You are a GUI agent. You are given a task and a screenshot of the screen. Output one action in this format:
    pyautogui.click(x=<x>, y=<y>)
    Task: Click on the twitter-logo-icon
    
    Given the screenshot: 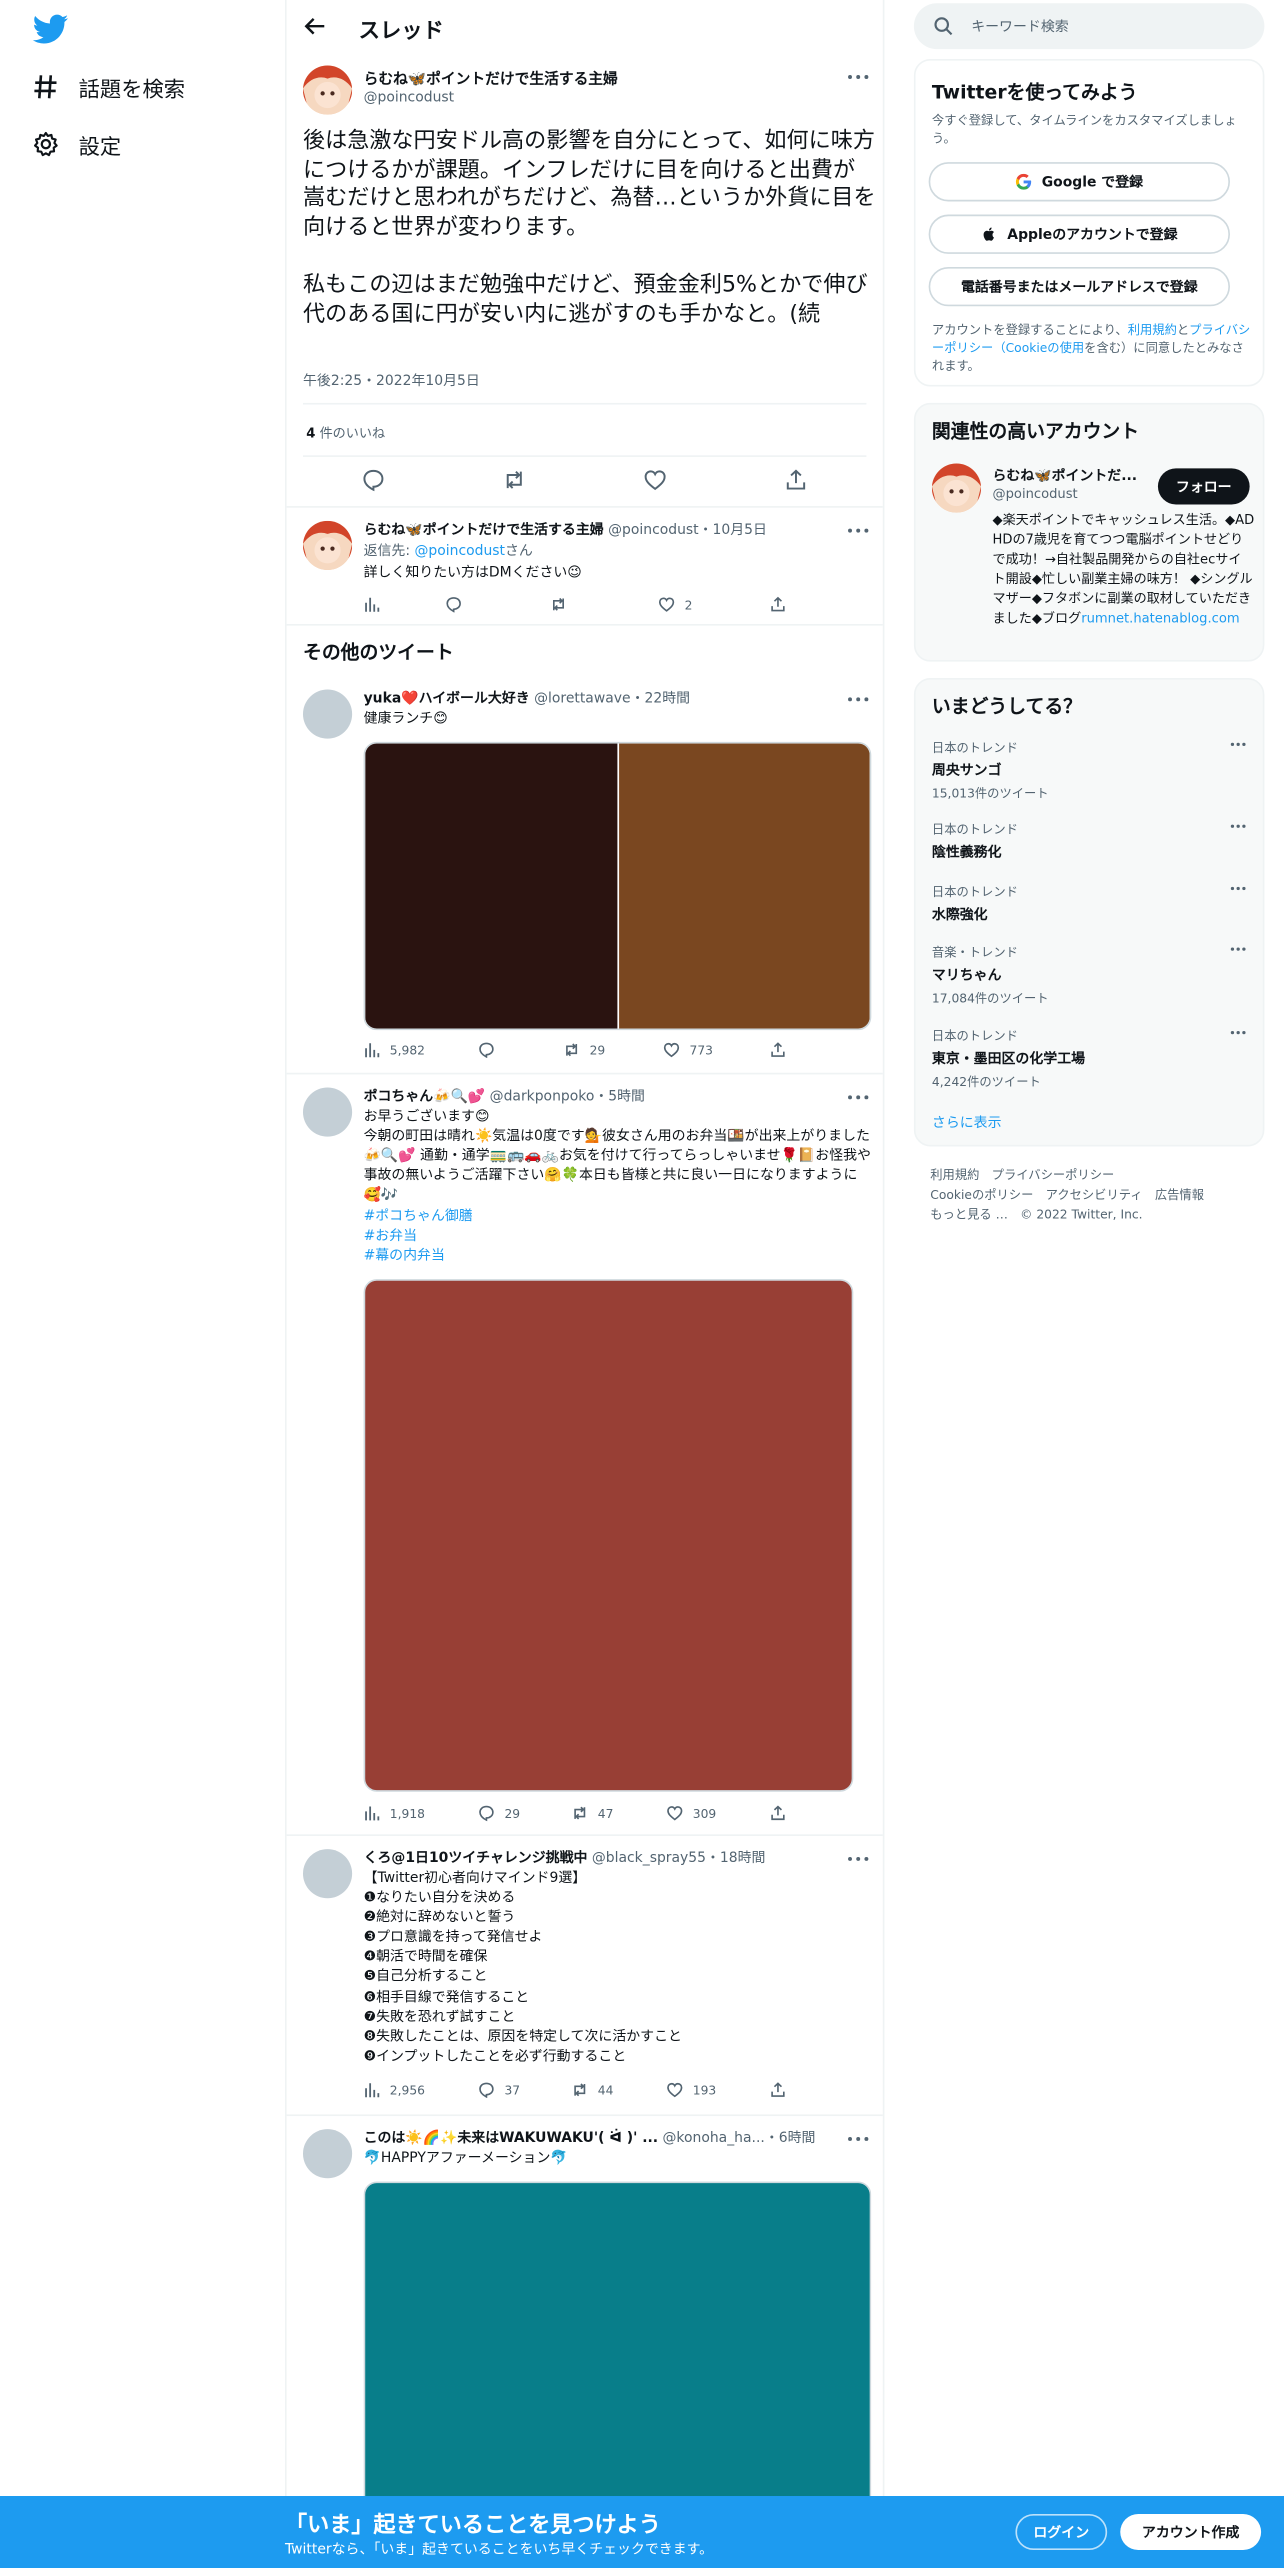 What is the action you would take?
    pyautogui.click(x=50, y=29)
    